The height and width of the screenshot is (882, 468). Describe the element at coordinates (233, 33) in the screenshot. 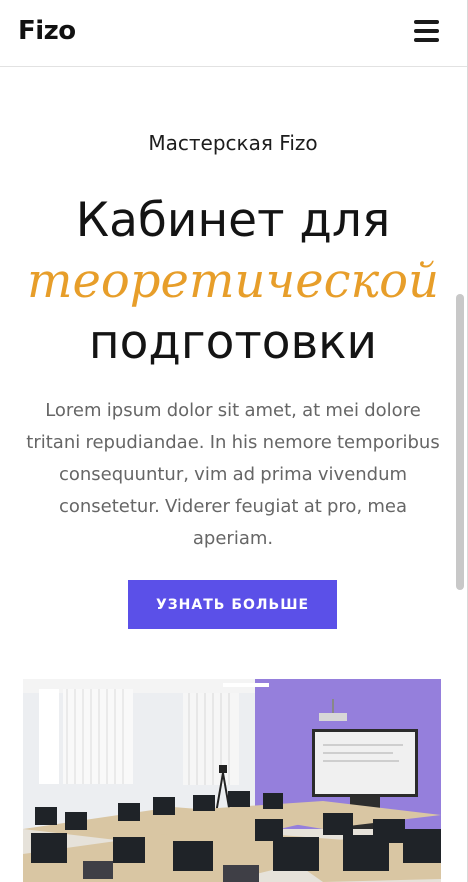

I see `site-header: Fizo` at that location.